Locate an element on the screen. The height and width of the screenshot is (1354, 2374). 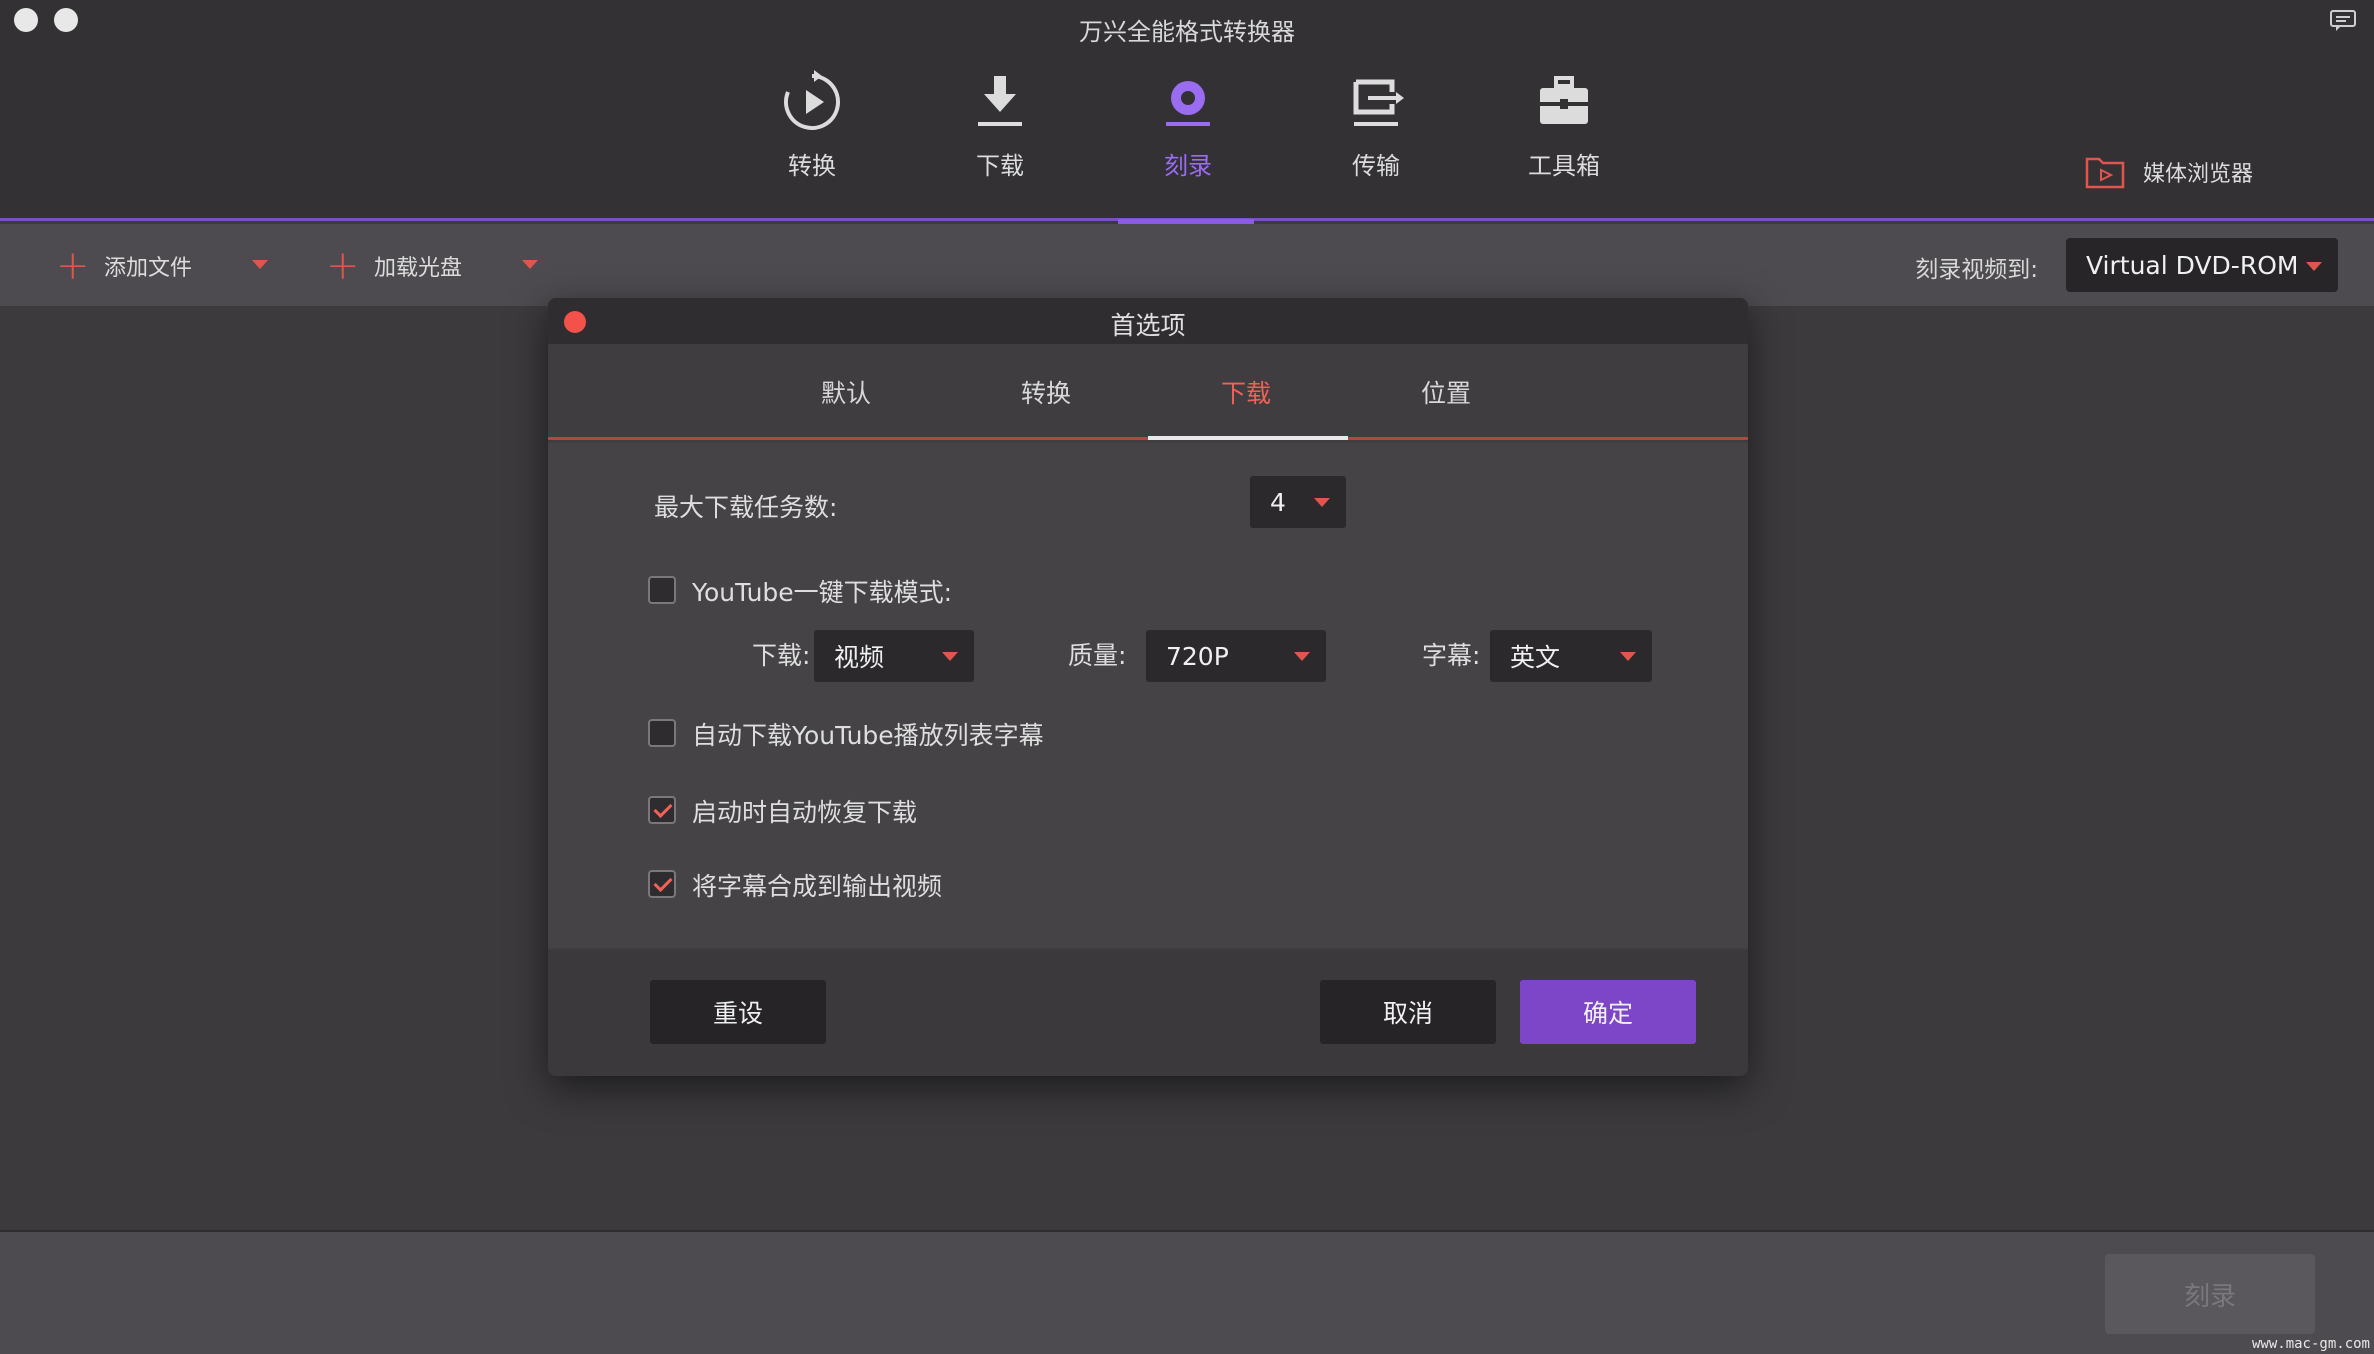
resume-on-start-checkbox is located at coordinates (662, 810).